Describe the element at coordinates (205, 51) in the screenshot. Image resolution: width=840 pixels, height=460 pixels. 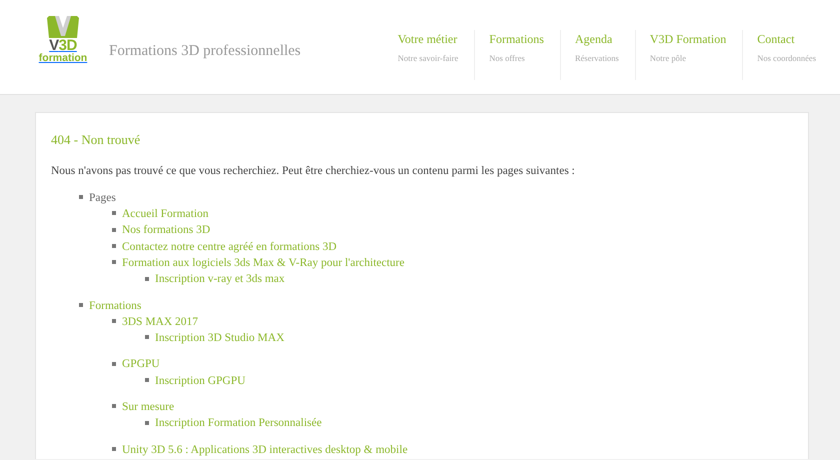
I see `site-tagline: Formations 3D professionnelles` at that location.